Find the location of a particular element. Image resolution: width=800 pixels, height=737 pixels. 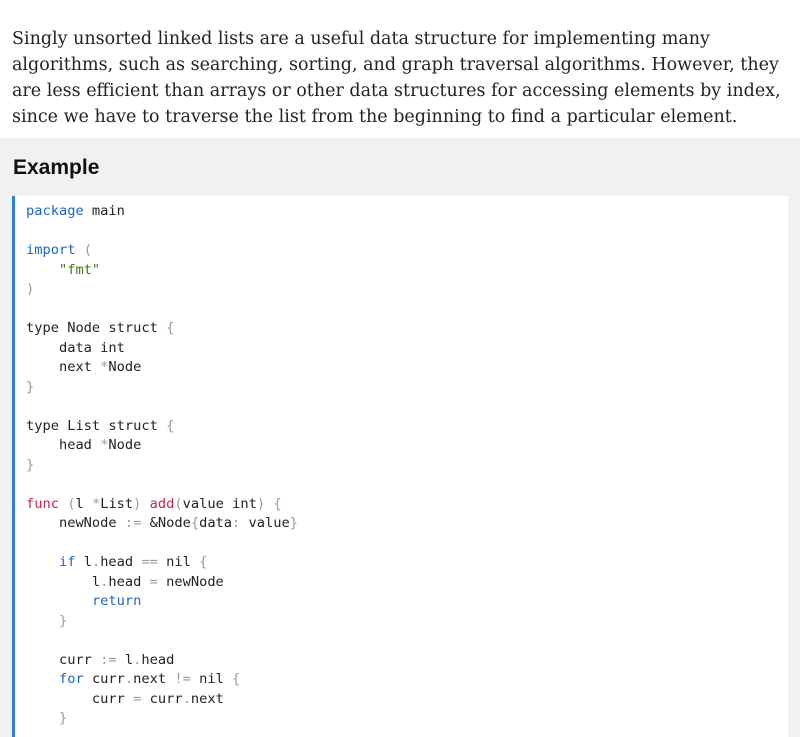

code-function: func is located at coordinates (42, 503).